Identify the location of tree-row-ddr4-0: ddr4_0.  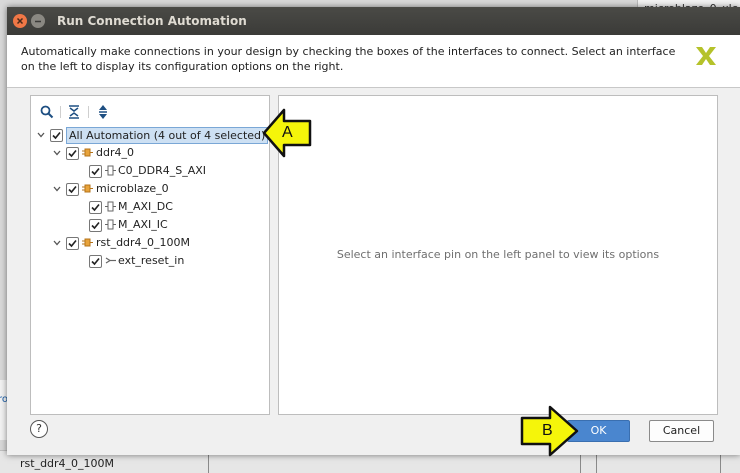
(153, 153).